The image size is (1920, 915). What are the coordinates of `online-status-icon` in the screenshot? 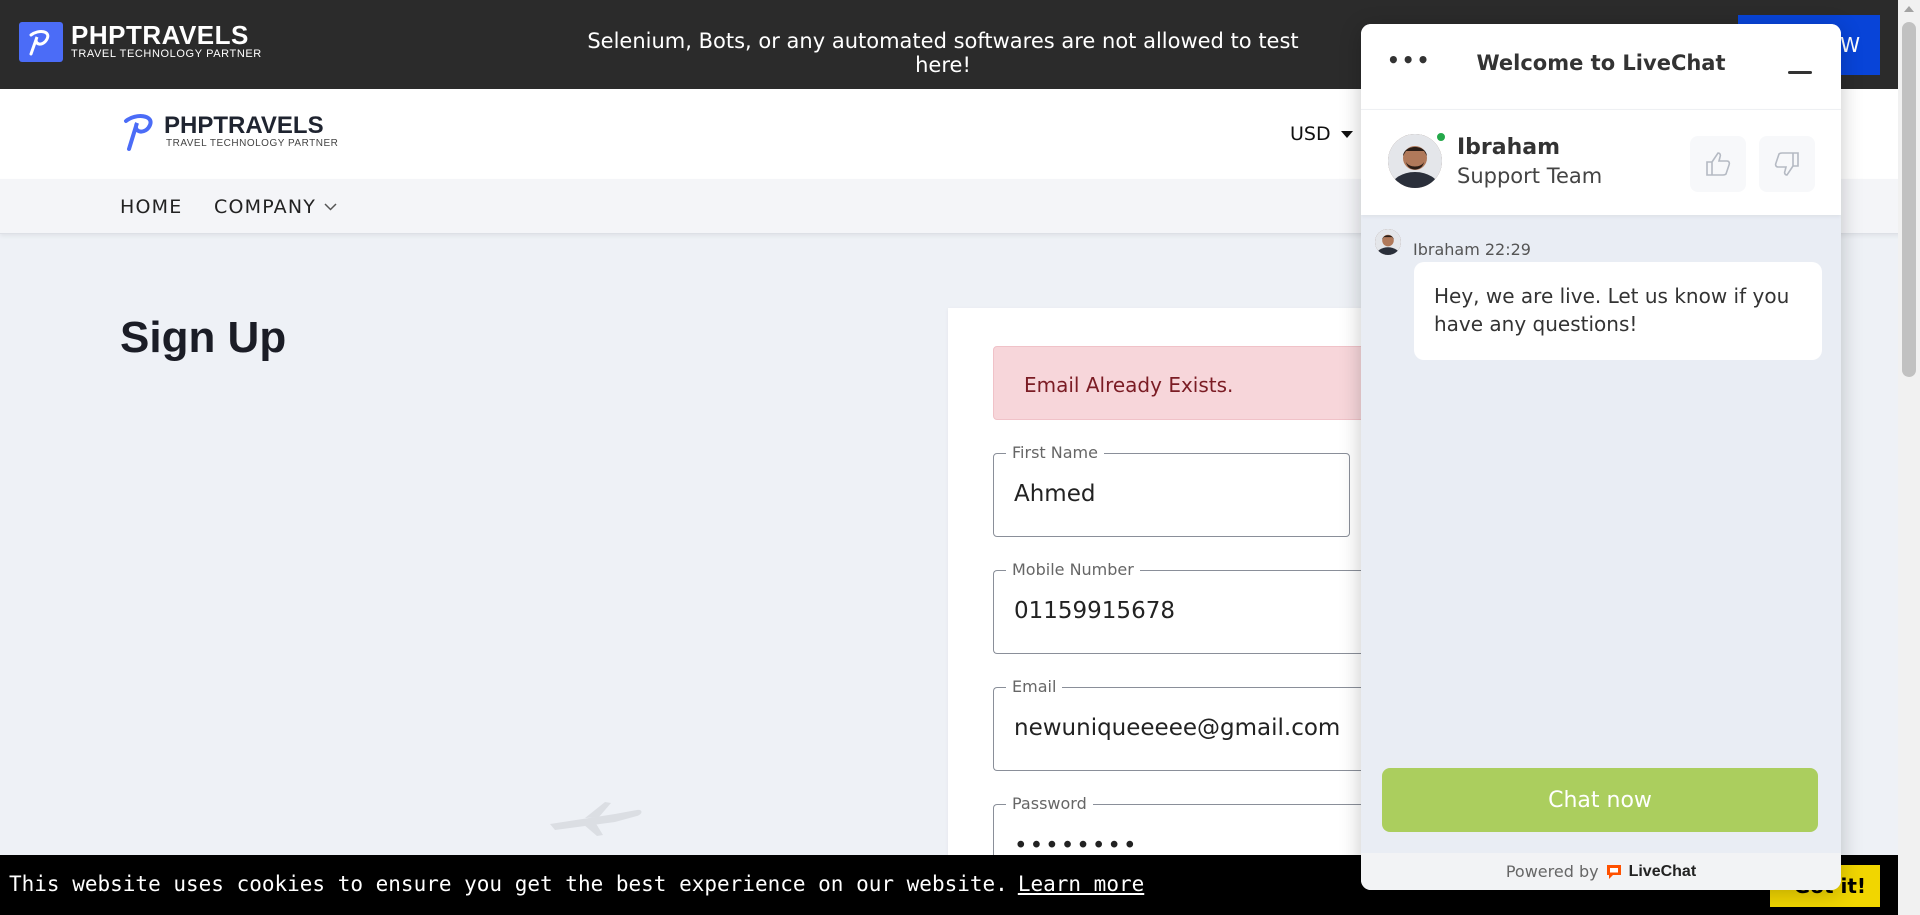 It's located at (1441, 137).